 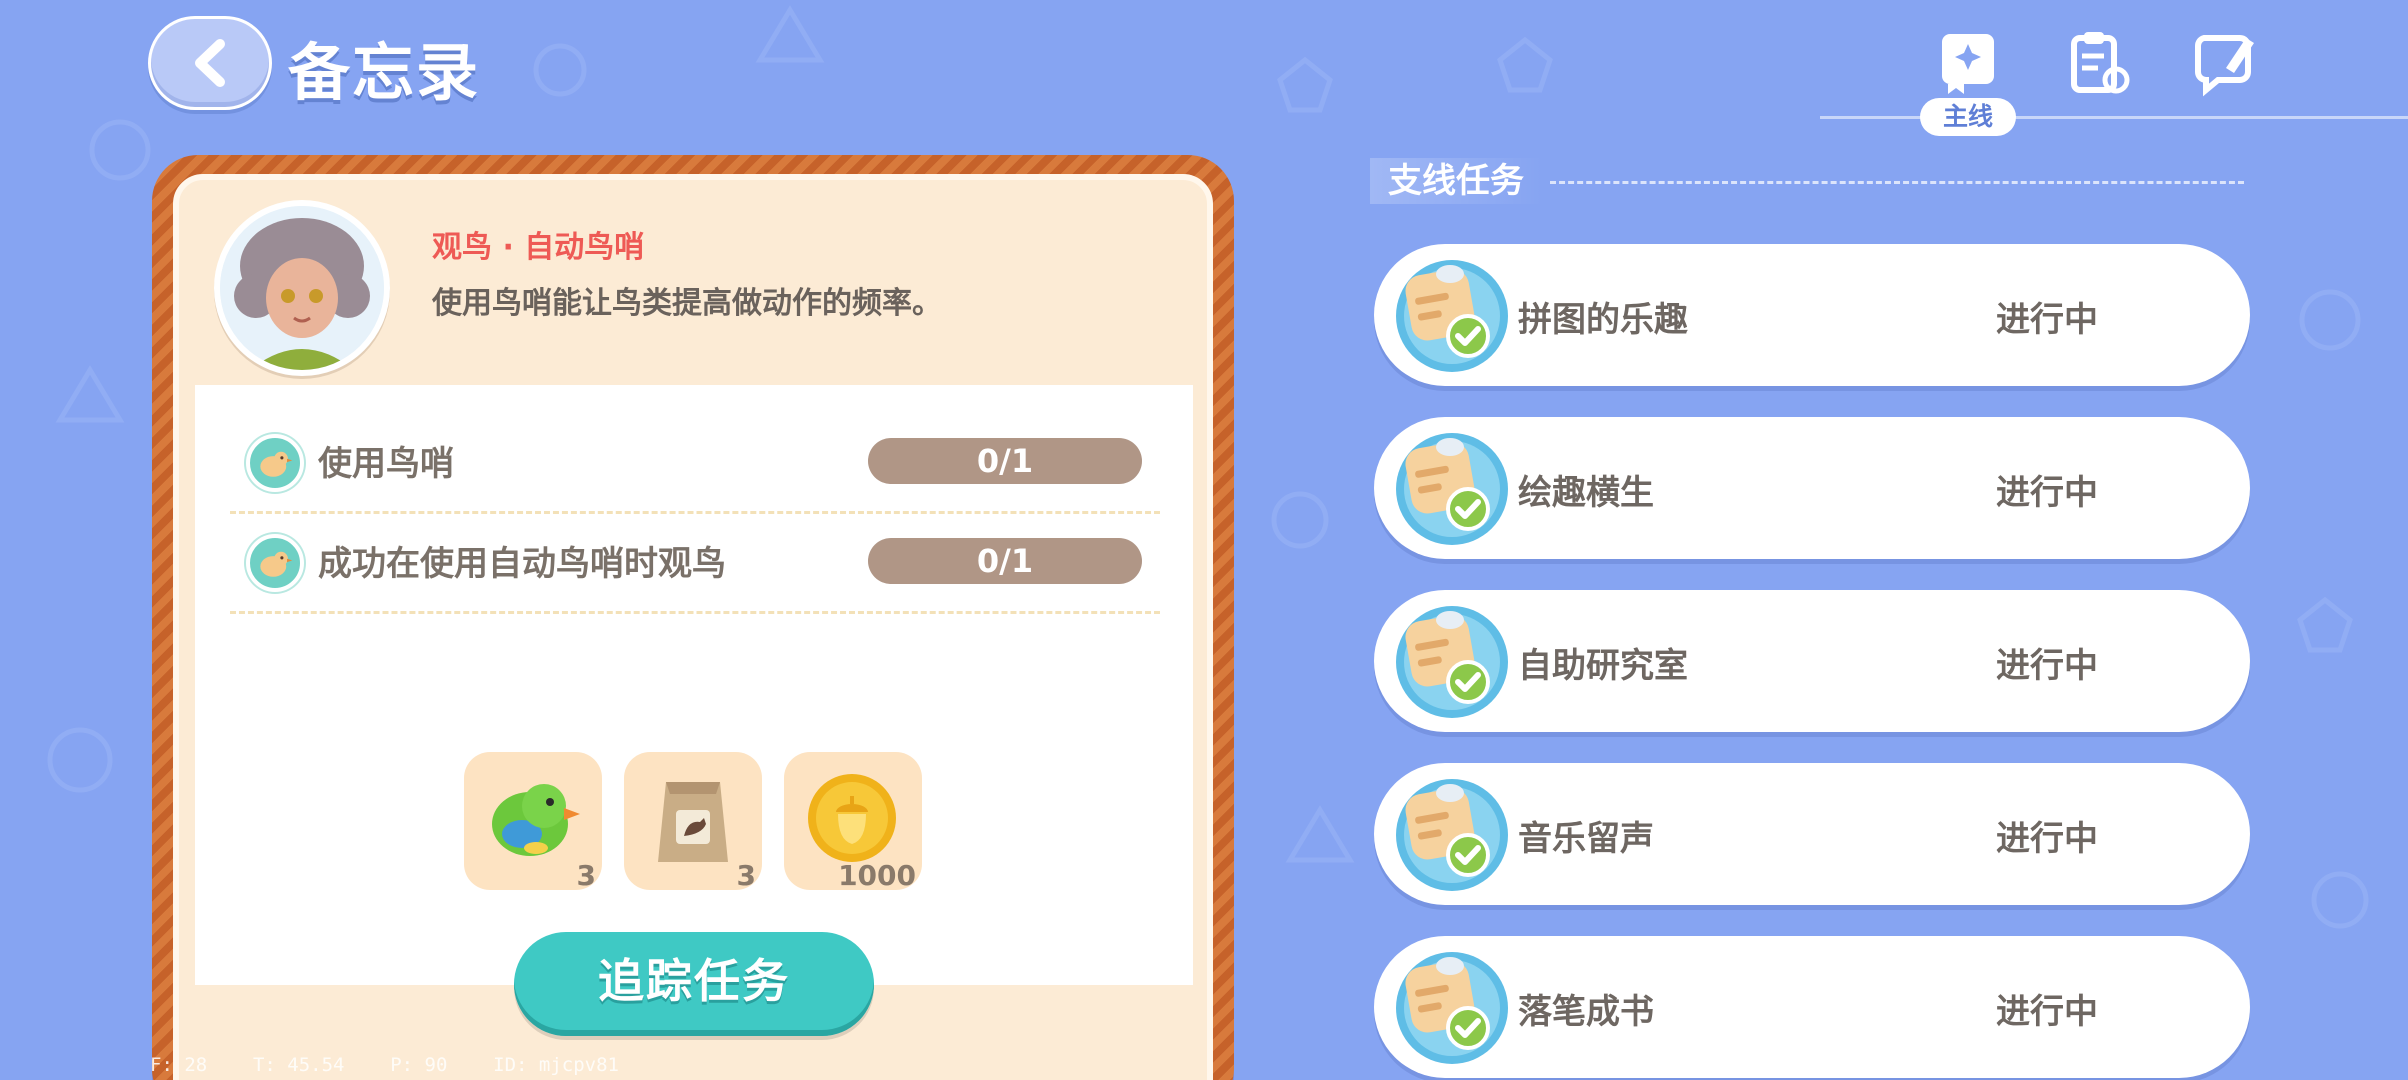 What do you see at coordinates (1586, 1012) in the screenshot?
I see `quest-name: 落笔成书` at bounding box center [1586, 1012].